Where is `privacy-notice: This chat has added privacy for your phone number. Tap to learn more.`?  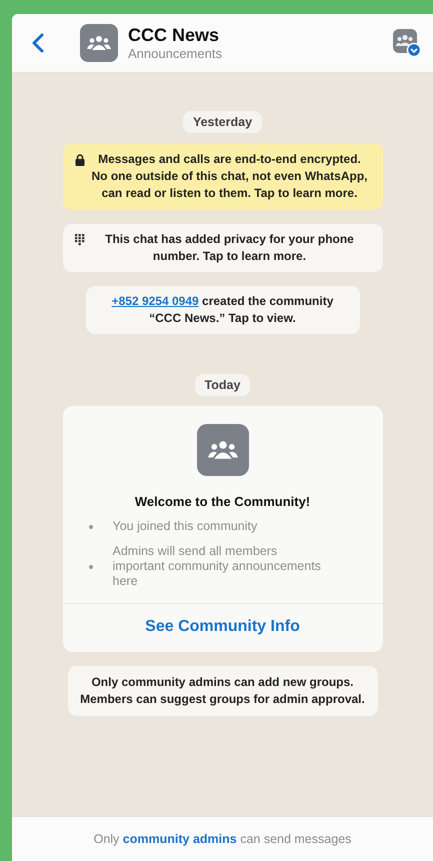 privacy-notice: This chat has added privacy for your phone number. Tap to learn more. is located at coordinates (222, 248).